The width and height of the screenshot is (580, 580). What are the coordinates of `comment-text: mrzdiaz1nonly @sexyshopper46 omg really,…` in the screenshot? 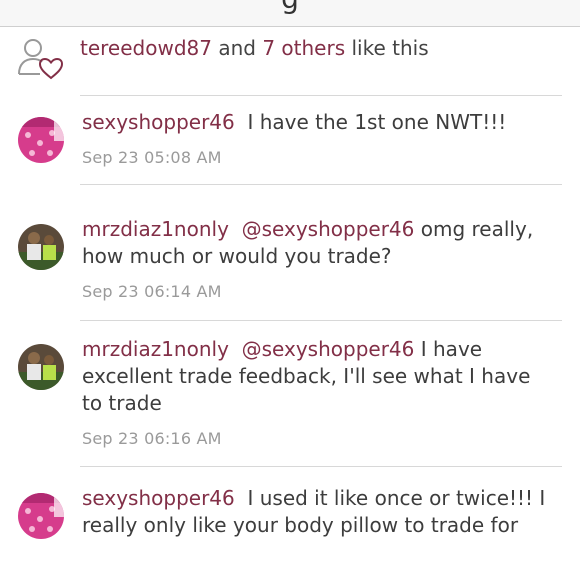 It's located at (317, 243).